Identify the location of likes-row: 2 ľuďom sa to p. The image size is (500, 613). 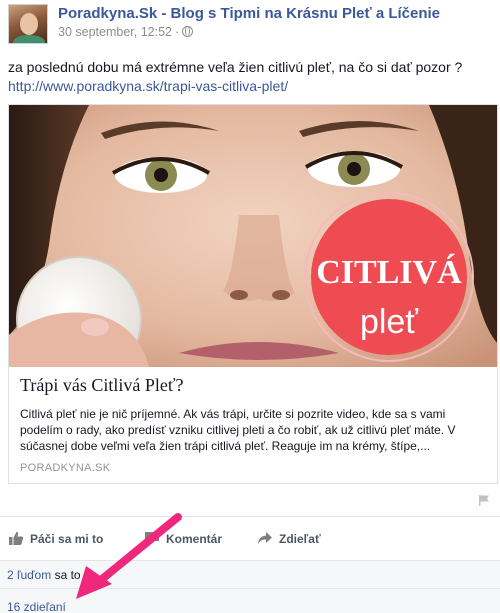
(250, 574).